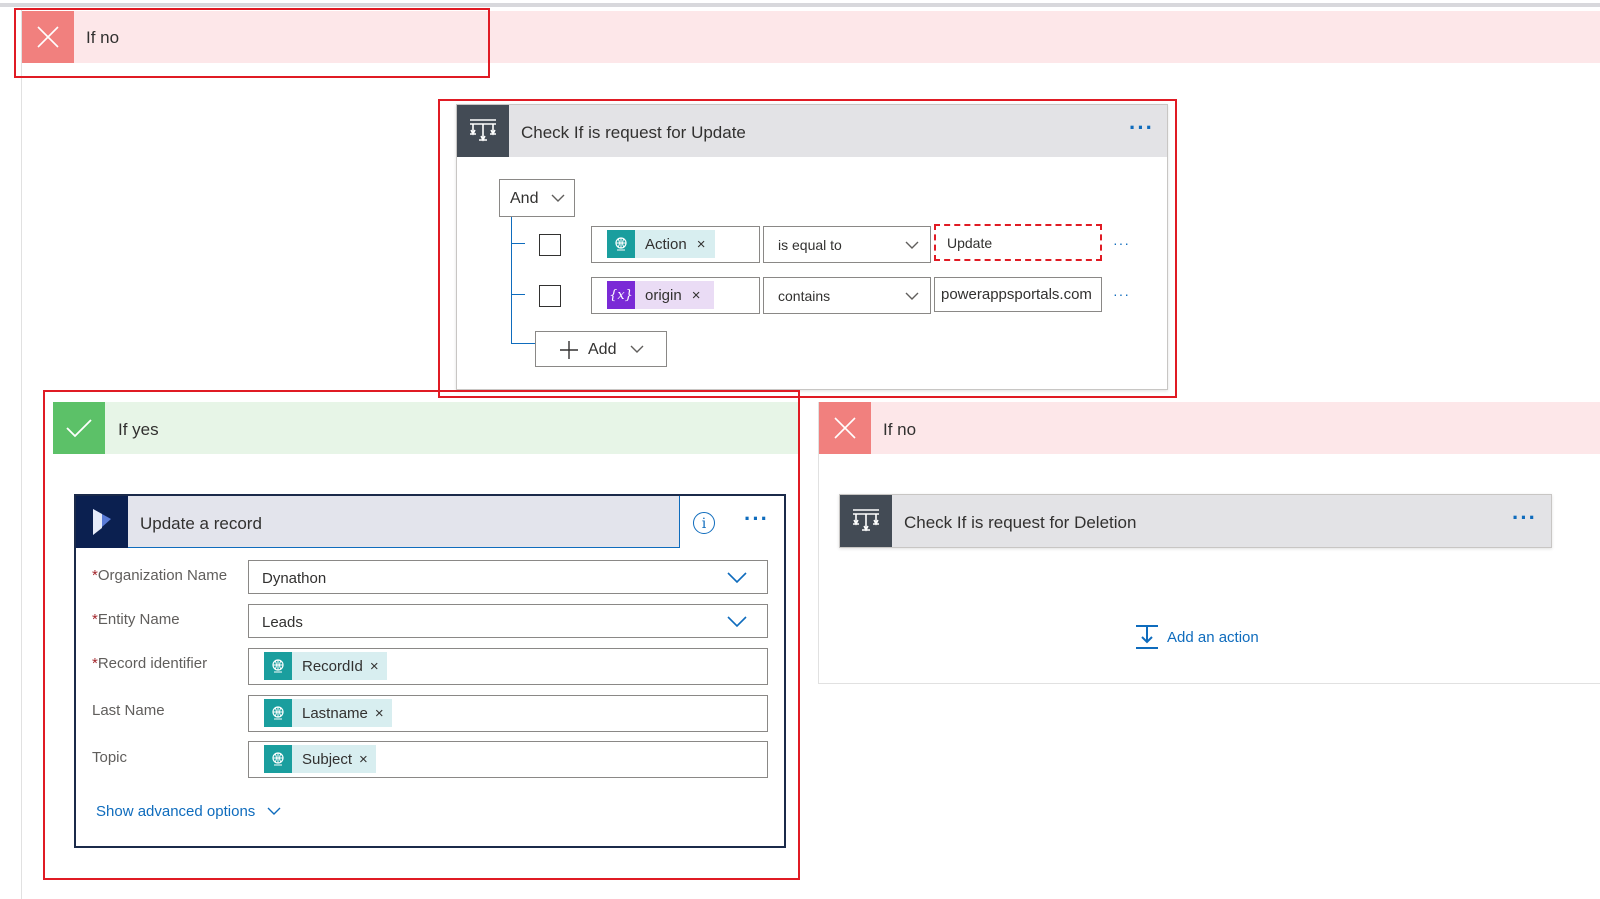  I want to click on condition-delete-card: Check If is request for Deletion ···, so click(1195, 521).